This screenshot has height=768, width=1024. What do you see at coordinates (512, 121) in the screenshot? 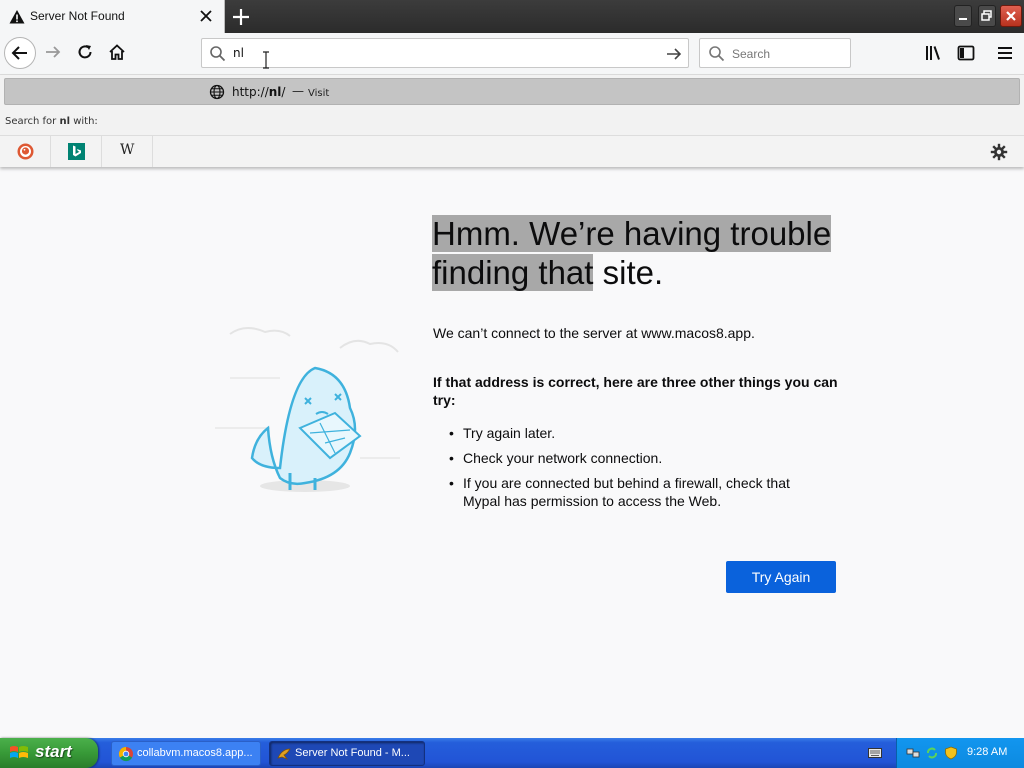
I see `url-suggestions-popup: http://nl/ — Visit Search for nl with: W` at bounding box center [512, 121].